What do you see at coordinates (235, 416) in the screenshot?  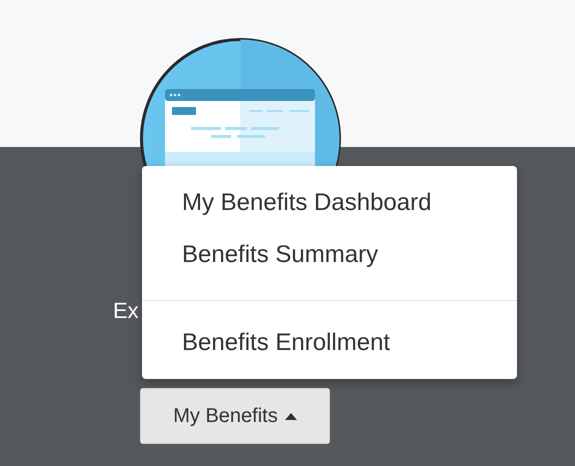 I see `dropdown-button: My Benefits` at bounding box center [235, 416].